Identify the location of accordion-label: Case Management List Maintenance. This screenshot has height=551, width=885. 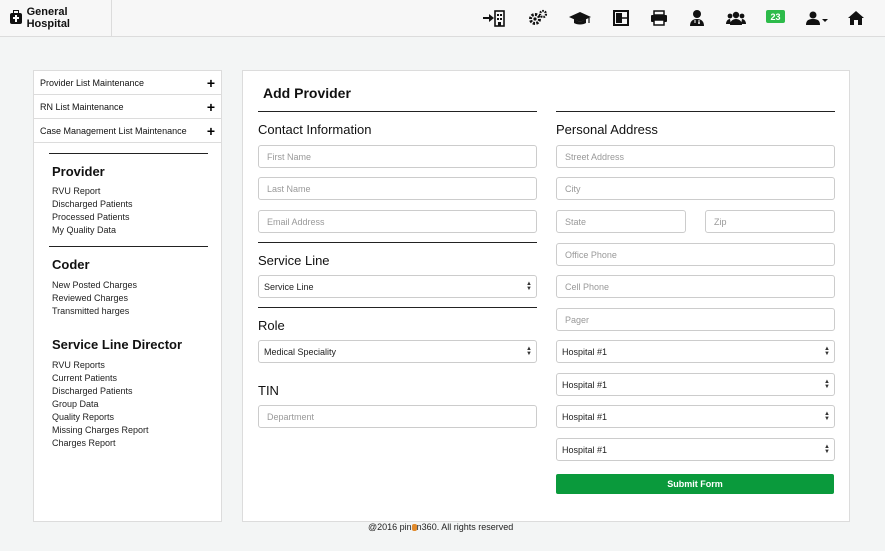
(113, 130).